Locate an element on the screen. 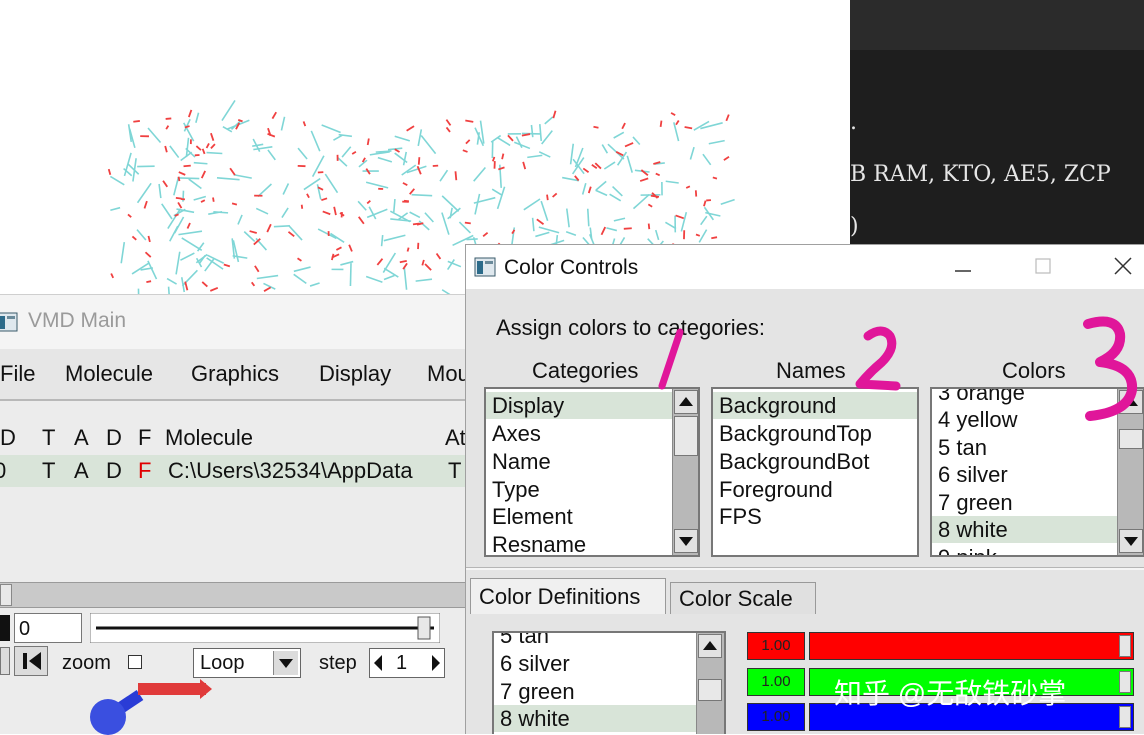 The width and height of the screenshot is (1144, 735). step-back-button is located at coordinates (31, 661).